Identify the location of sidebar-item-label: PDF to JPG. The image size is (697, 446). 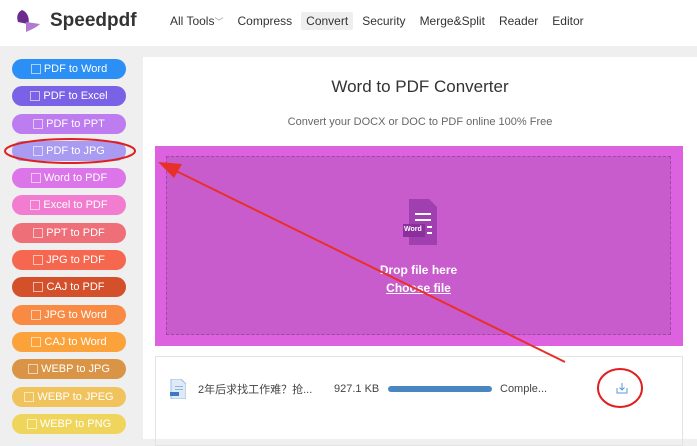
(75, 150).